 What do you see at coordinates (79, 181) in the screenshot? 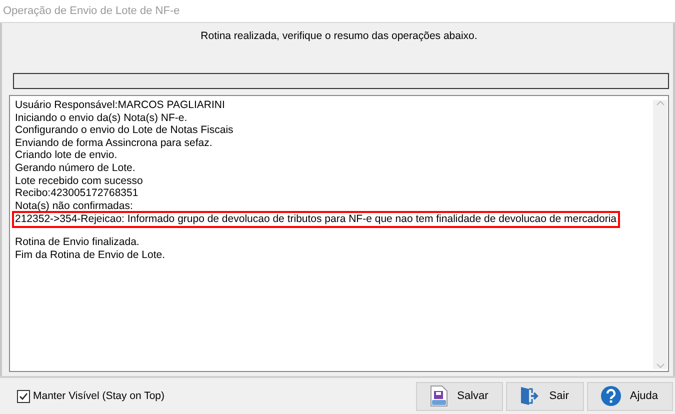
I see `log-line: Lote recebido com sucesso` at bounding box center [79, 181].